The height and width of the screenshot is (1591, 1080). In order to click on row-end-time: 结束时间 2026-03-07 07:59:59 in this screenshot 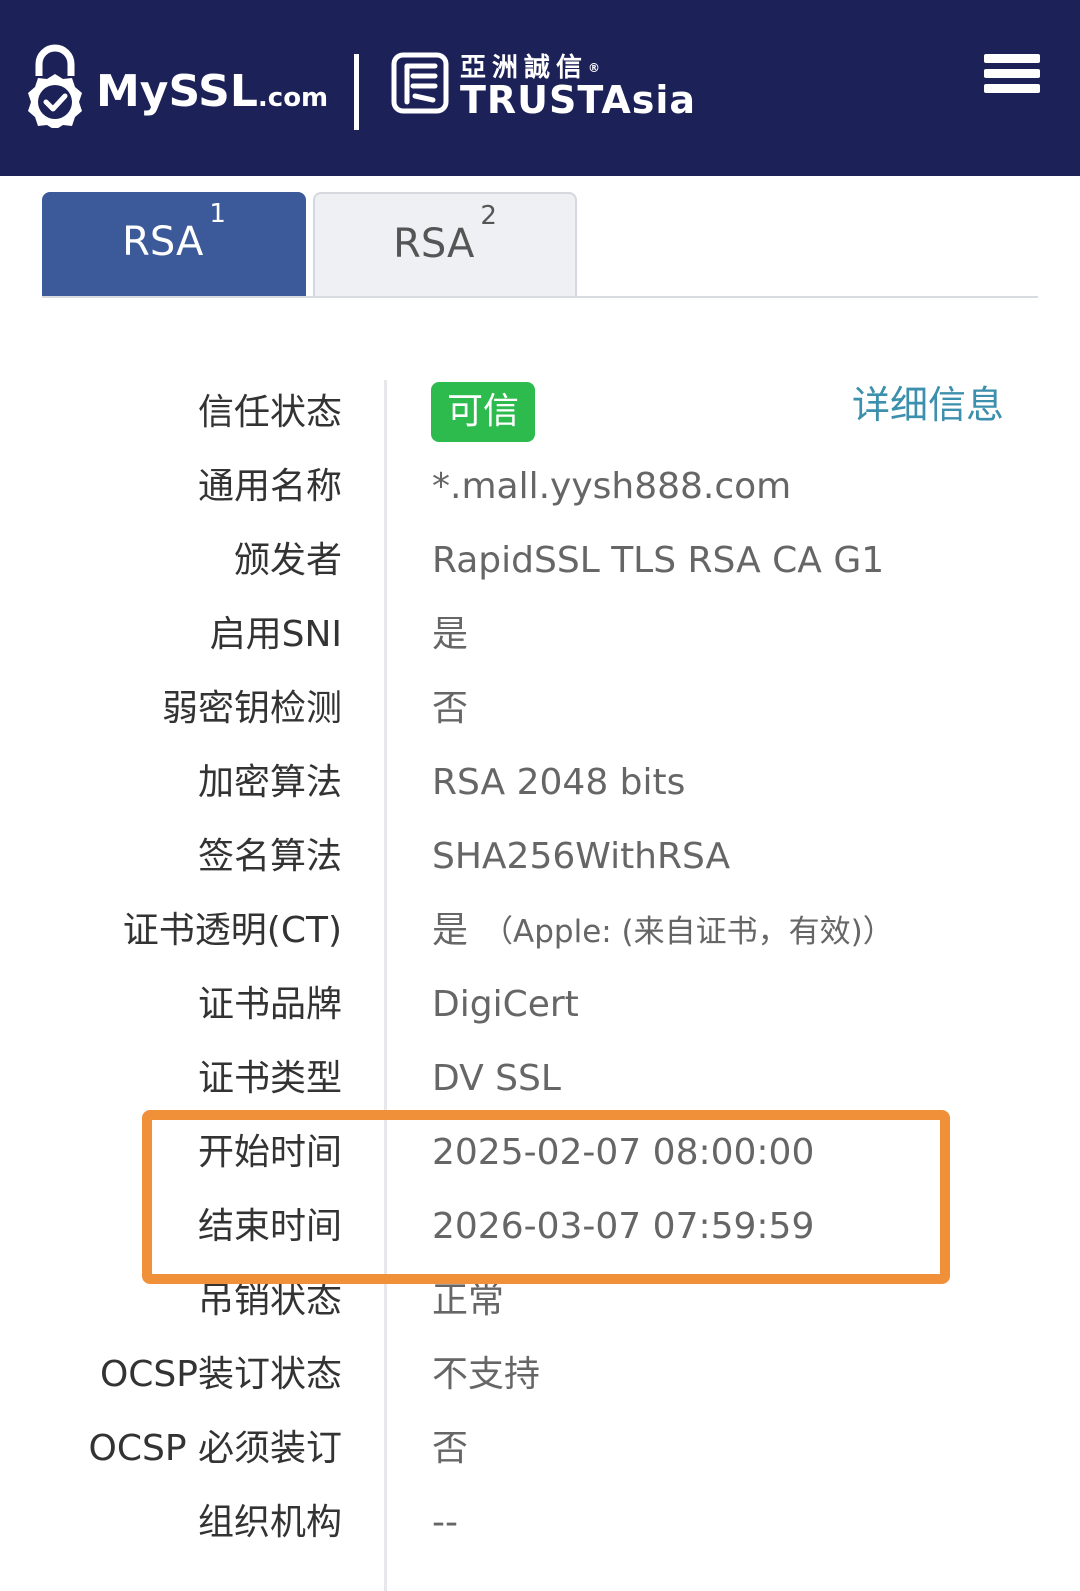, I will do `click(540, 1227)`.